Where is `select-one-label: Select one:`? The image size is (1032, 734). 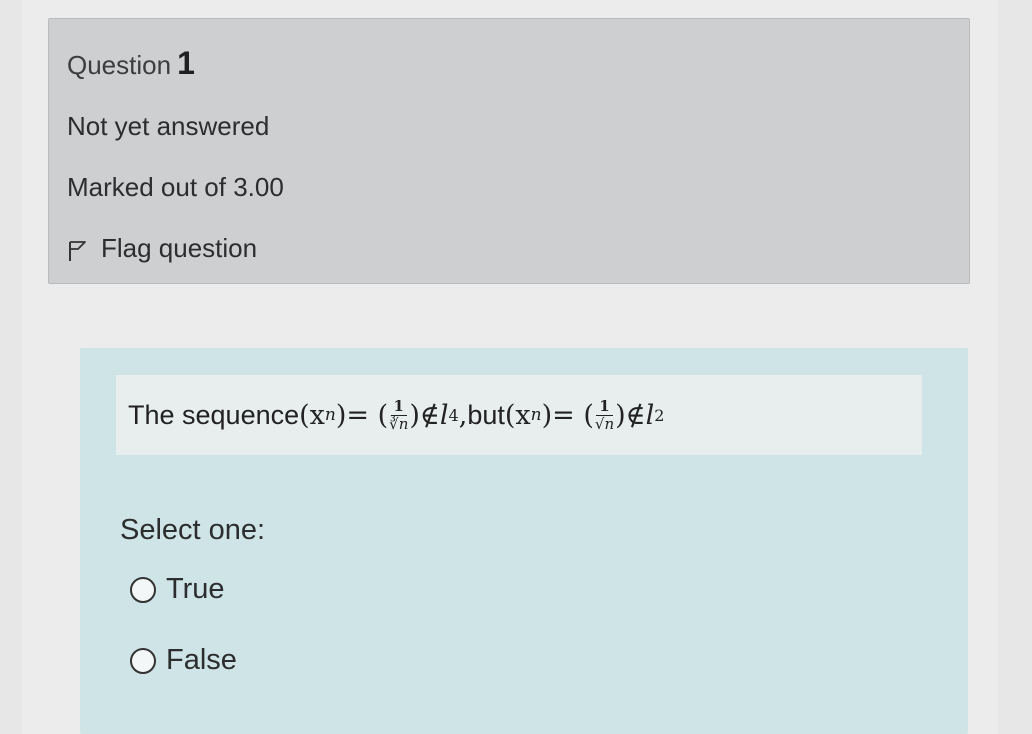 select-one-label: Select one: is located at coordinates (193, 530).